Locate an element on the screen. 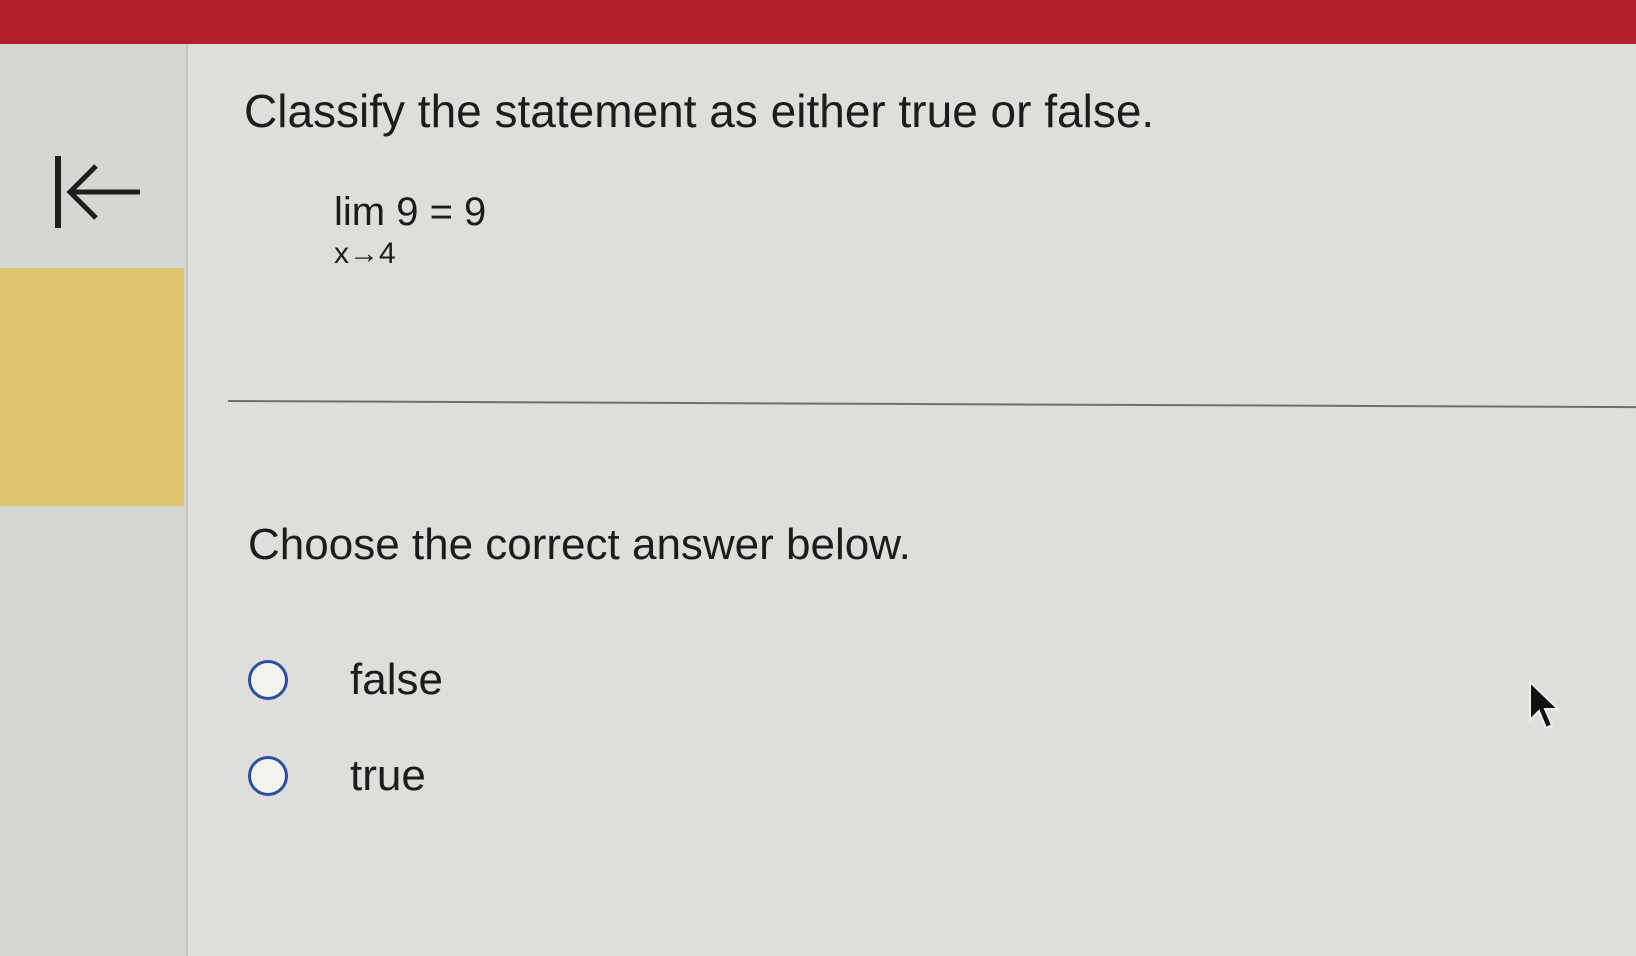 The image size is (1636, 956). answer-option-label: true is located at coordinates (388, 775).